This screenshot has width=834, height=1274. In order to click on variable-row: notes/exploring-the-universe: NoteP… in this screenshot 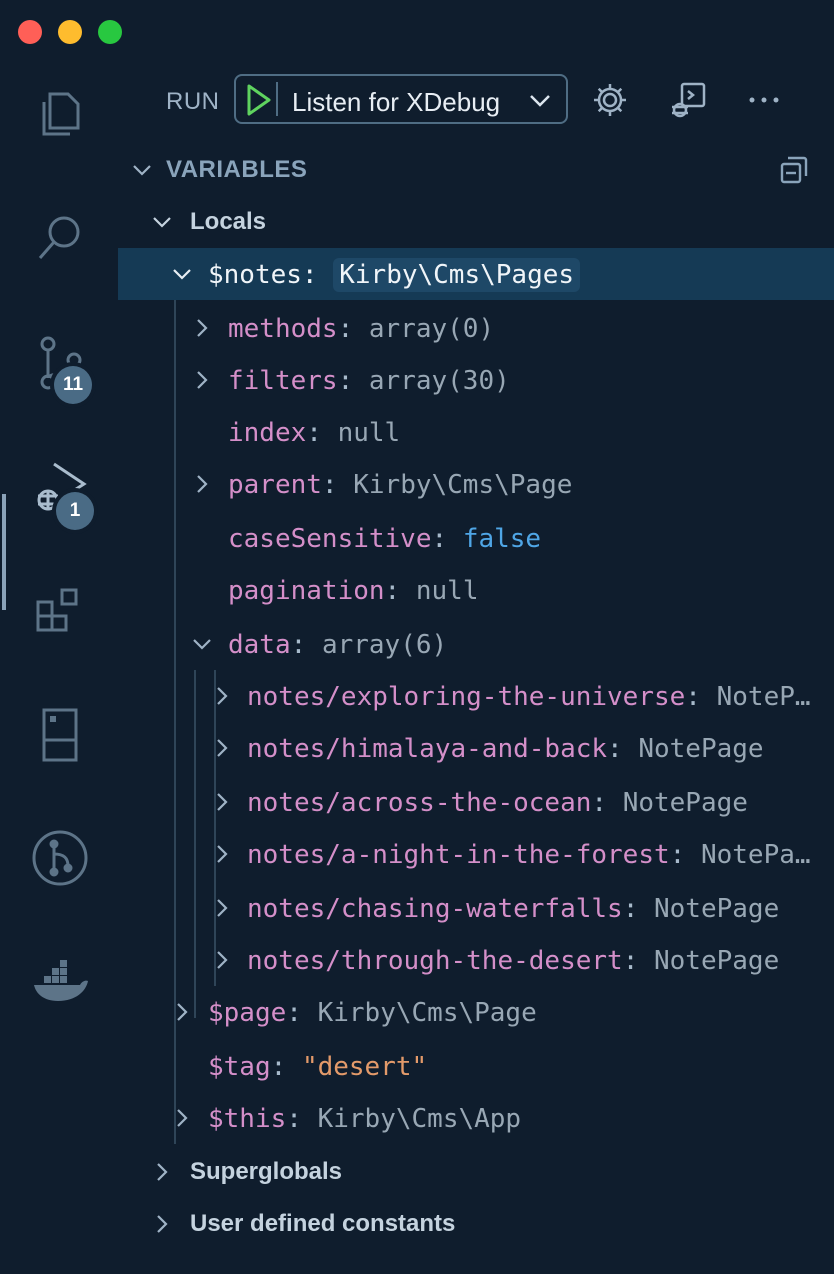, I will do `click(476, 696)`.